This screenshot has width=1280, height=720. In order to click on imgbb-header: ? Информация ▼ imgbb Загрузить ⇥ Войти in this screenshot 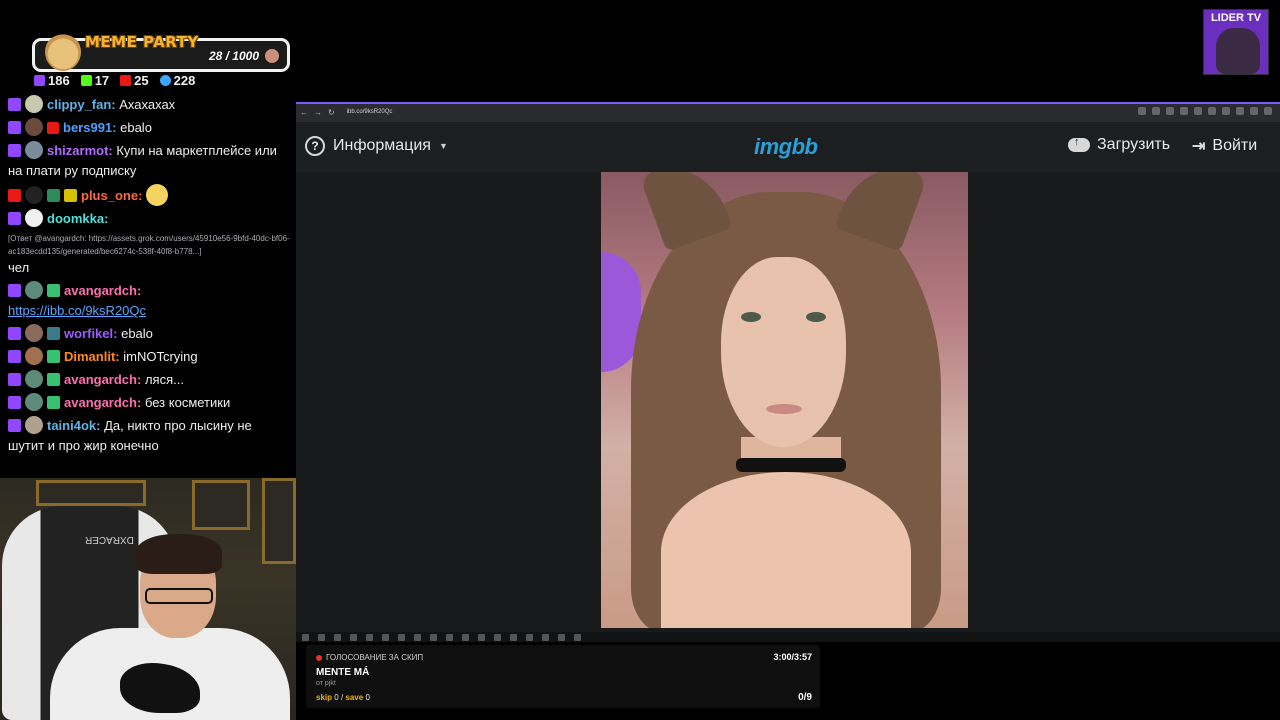, I will do `click(788, 147)`.